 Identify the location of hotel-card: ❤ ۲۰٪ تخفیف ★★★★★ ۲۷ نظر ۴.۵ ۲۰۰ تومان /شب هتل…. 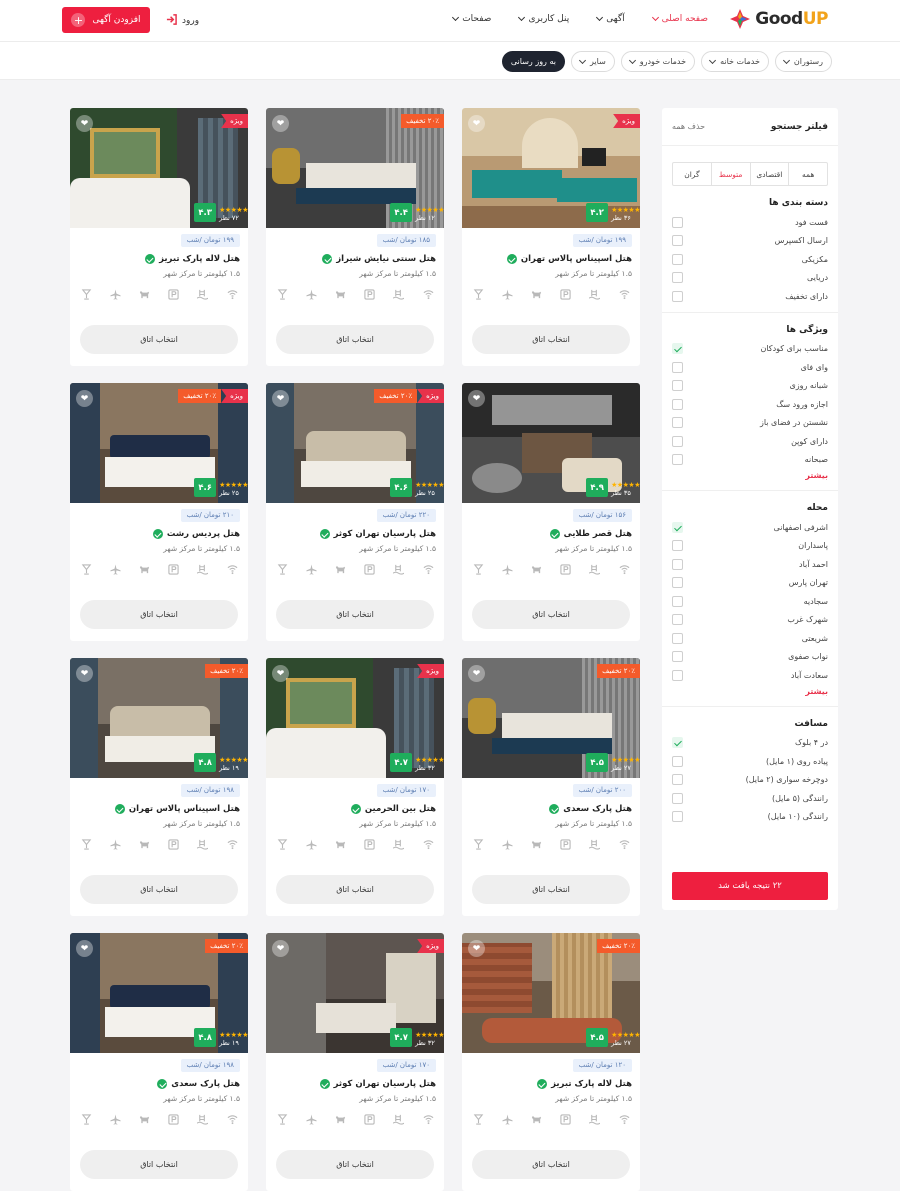
(551, 787).